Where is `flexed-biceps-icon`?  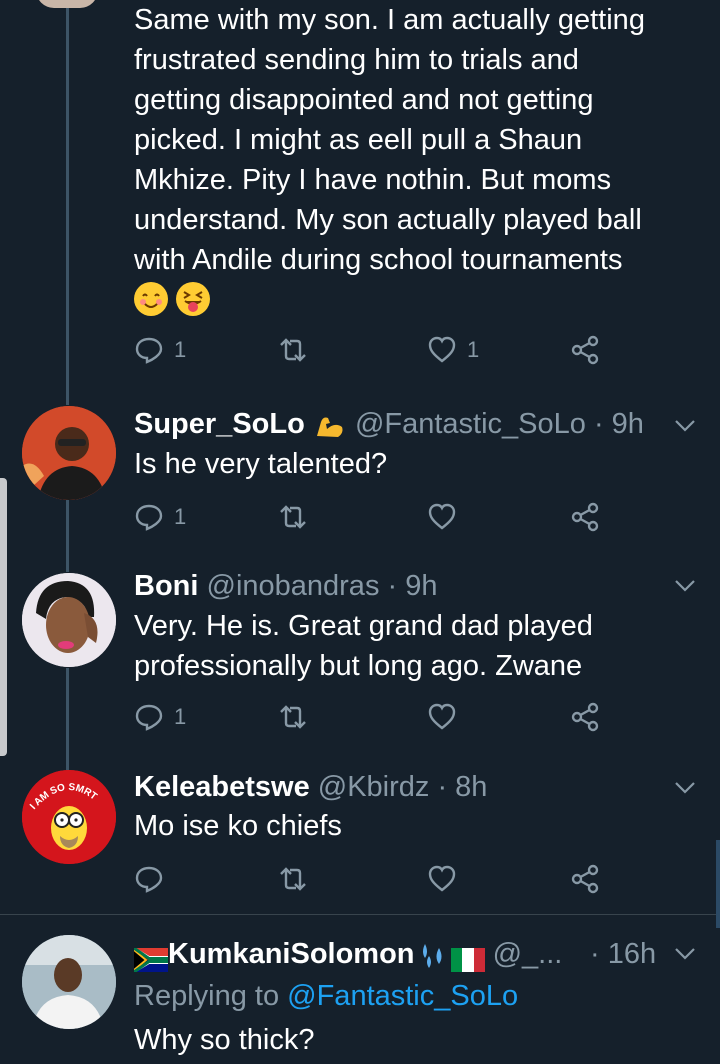 flexed-biceps-icon is located at coordinates (330, 425).